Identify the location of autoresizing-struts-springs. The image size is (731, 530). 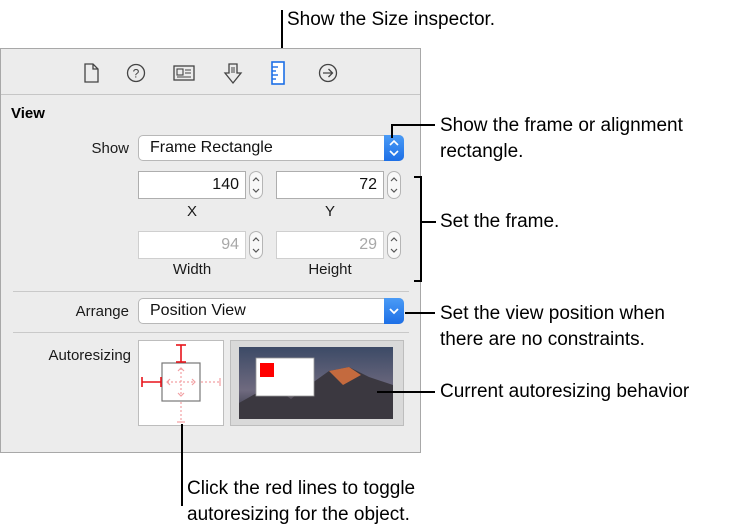
(181, 383).